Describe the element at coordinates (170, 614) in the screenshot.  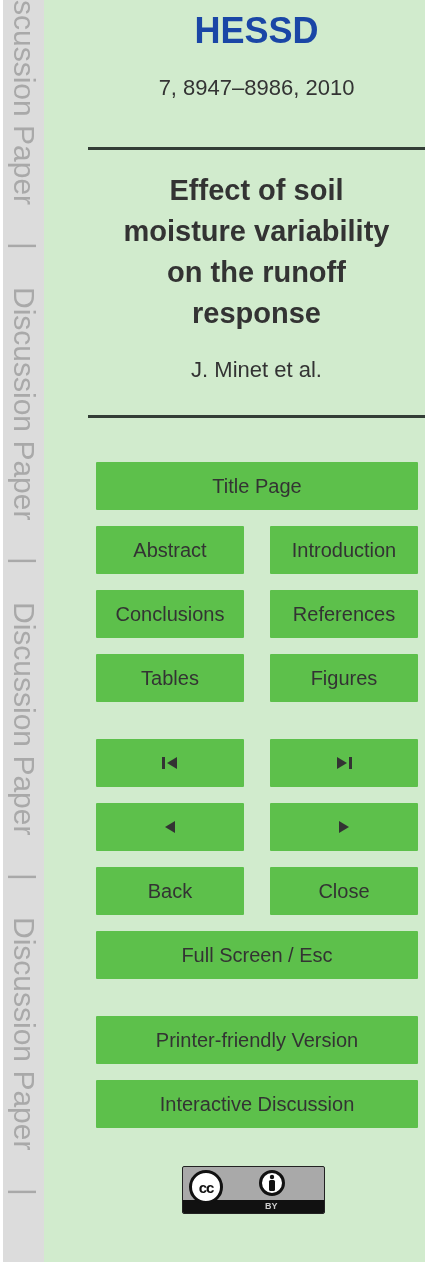
I see `nav-button: Conclusions` at that location.